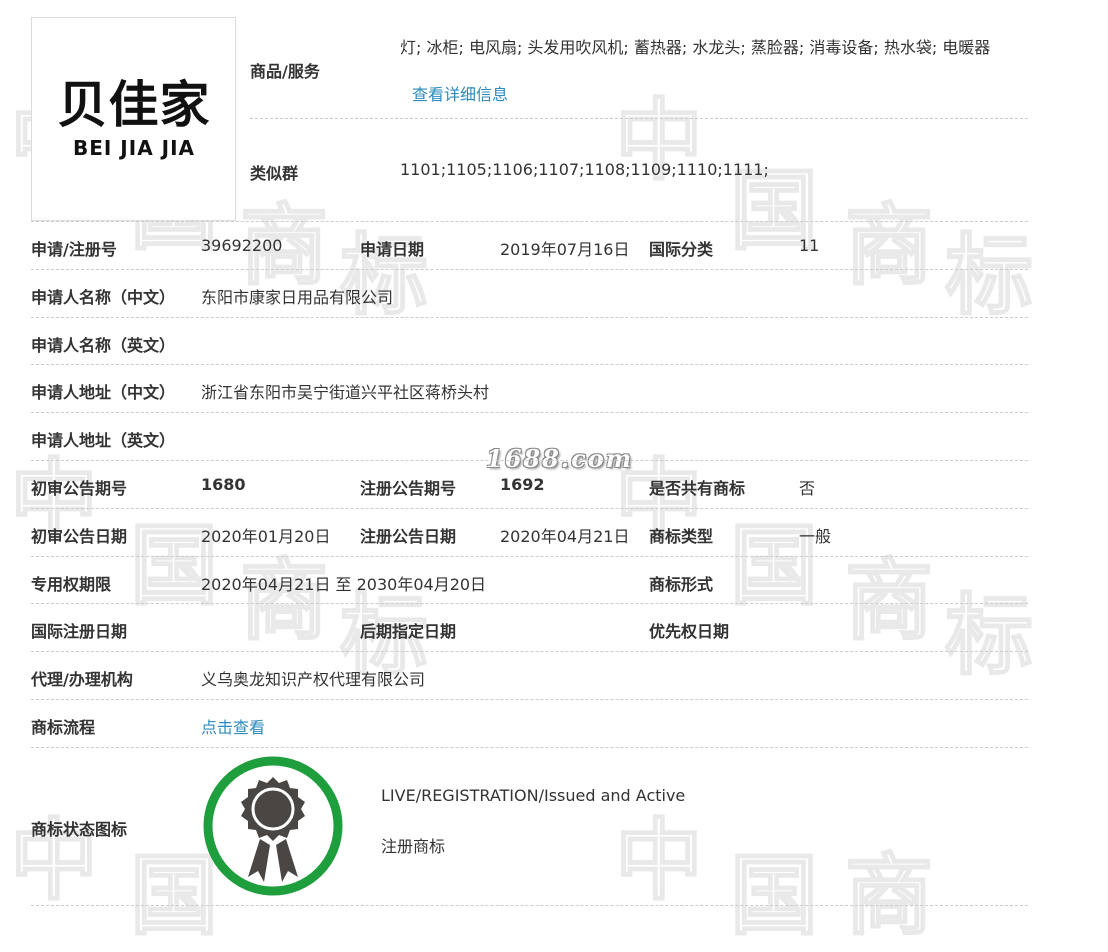  I want to click on trademark-logo-image: 贝佳家 BEI JIA JIA, so click(133, 119).